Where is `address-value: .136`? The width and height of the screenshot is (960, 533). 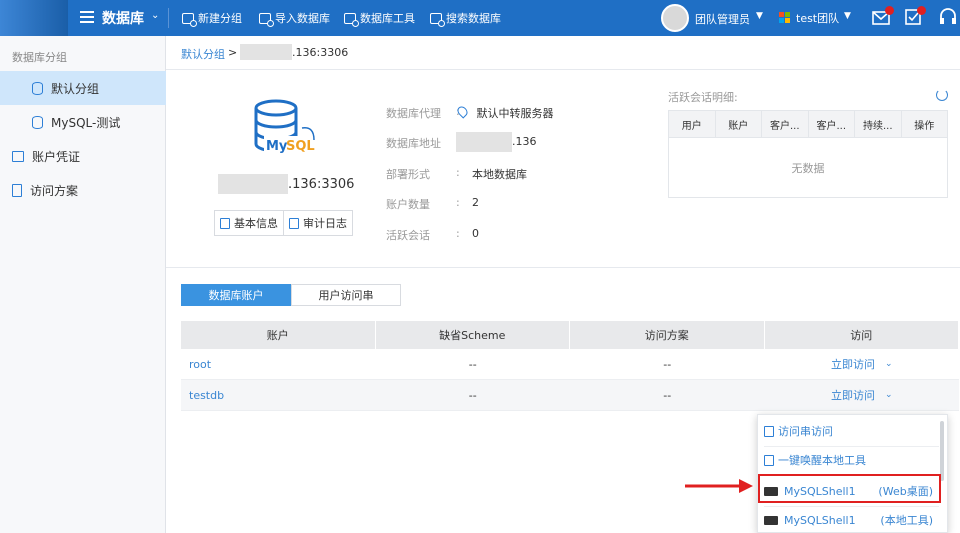 address-value: .136 is located at coordinates (524, 141).